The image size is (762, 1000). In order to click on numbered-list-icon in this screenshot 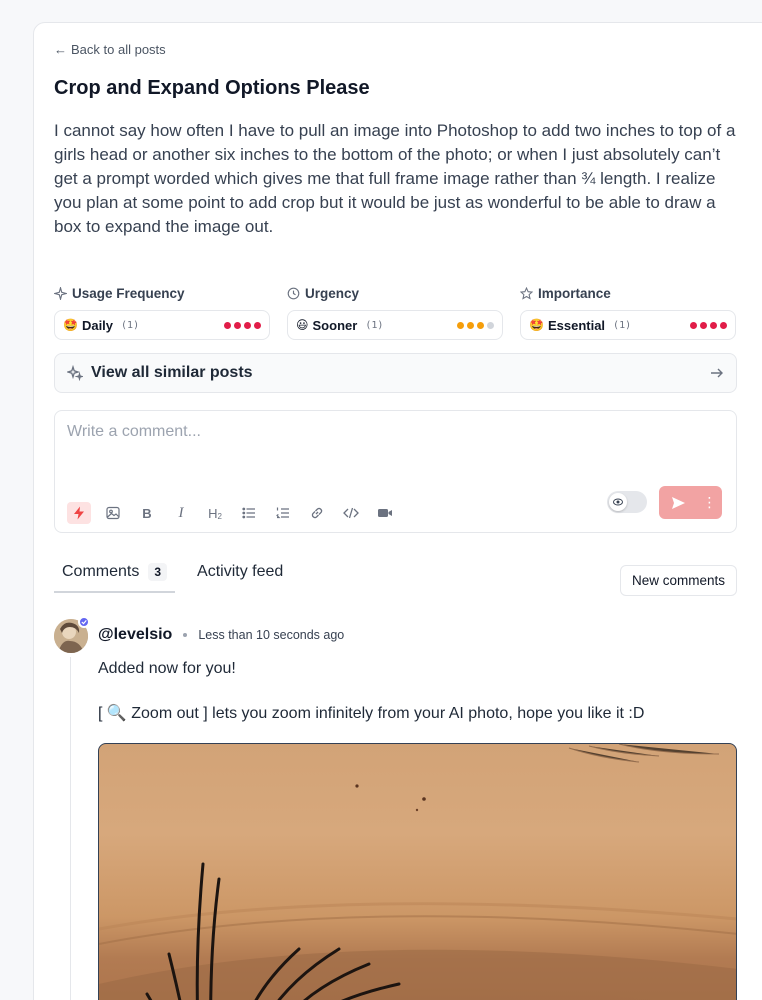, I will do `click(283, 513)`.